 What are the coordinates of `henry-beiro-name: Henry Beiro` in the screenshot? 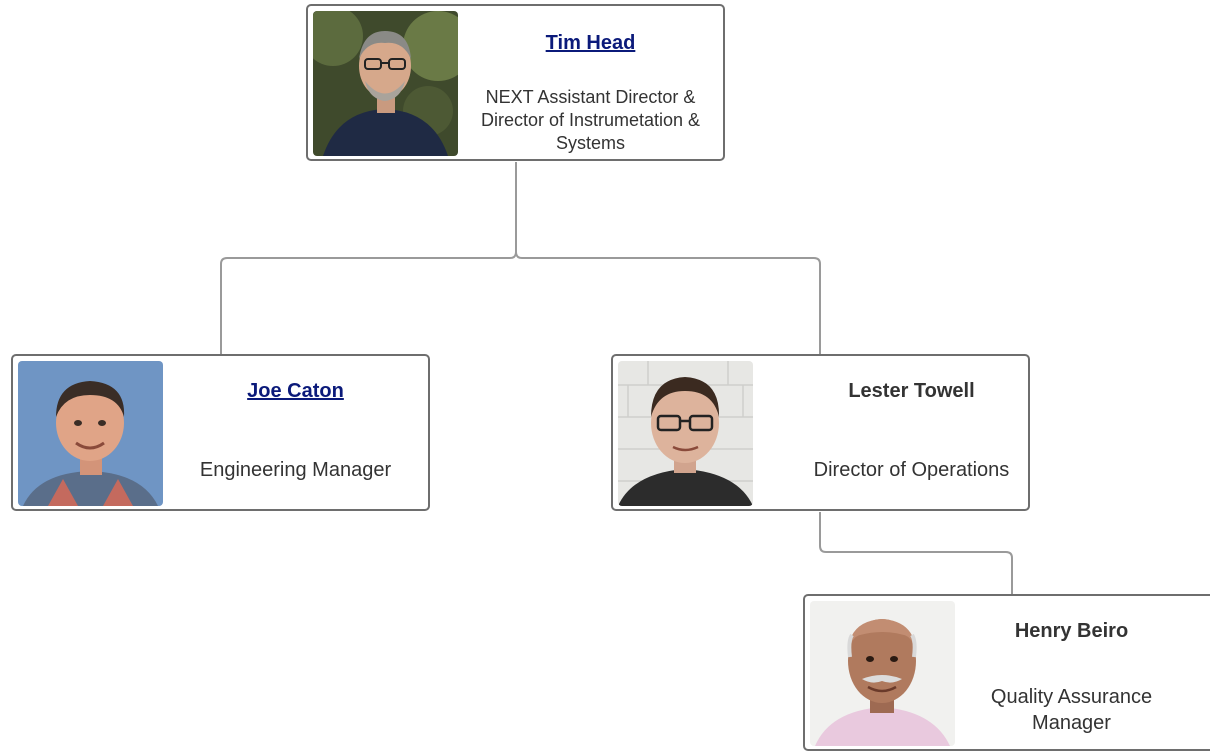 It's located at (1071, 631).